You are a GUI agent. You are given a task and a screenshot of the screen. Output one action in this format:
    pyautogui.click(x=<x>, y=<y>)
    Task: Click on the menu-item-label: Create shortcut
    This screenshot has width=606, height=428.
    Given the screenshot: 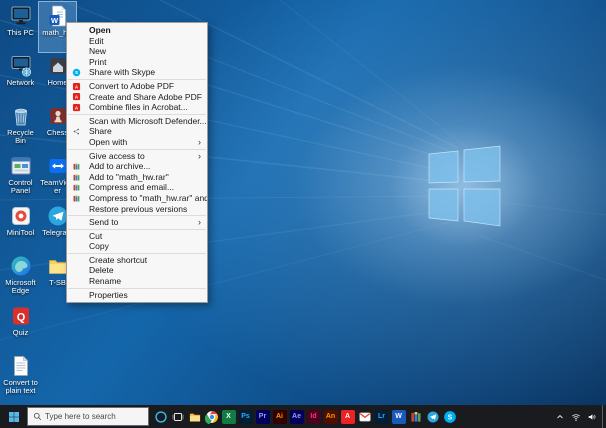 What is the action you would take?
    pyautogui.click(x=118, y=259)
    